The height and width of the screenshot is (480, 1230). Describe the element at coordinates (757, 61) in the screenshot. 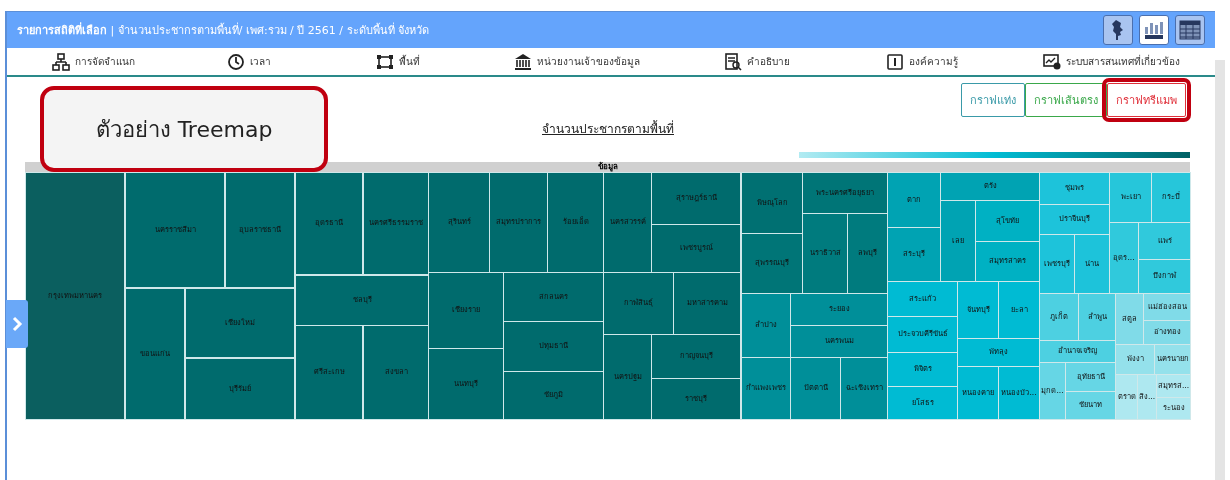

I see `nav-item: คำอธิบาย` at that location.